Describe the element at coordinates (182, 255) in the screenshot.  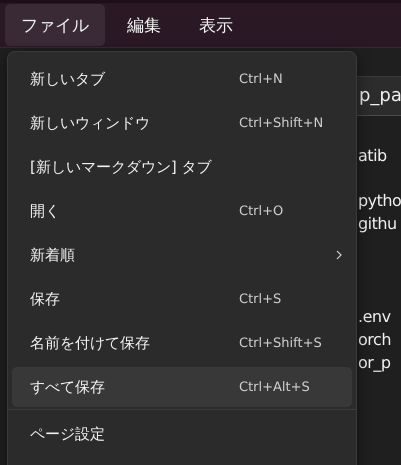
I see `menu-item: 新着順` at that location.